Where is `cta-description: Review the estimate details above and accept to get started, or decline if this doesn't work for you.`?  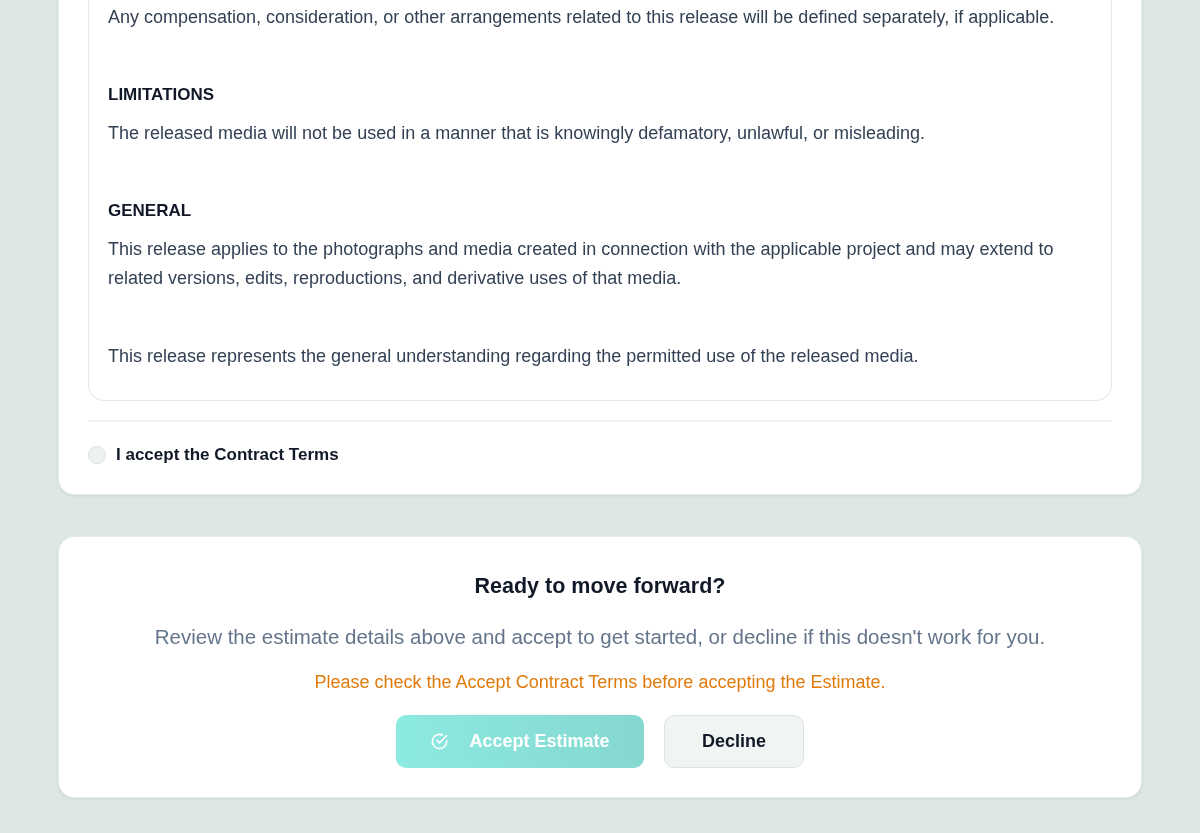
cta-description: Review the estimate details above and accept to get started, or decline if this doesn't work for you. is located at coordinates (600, 637).